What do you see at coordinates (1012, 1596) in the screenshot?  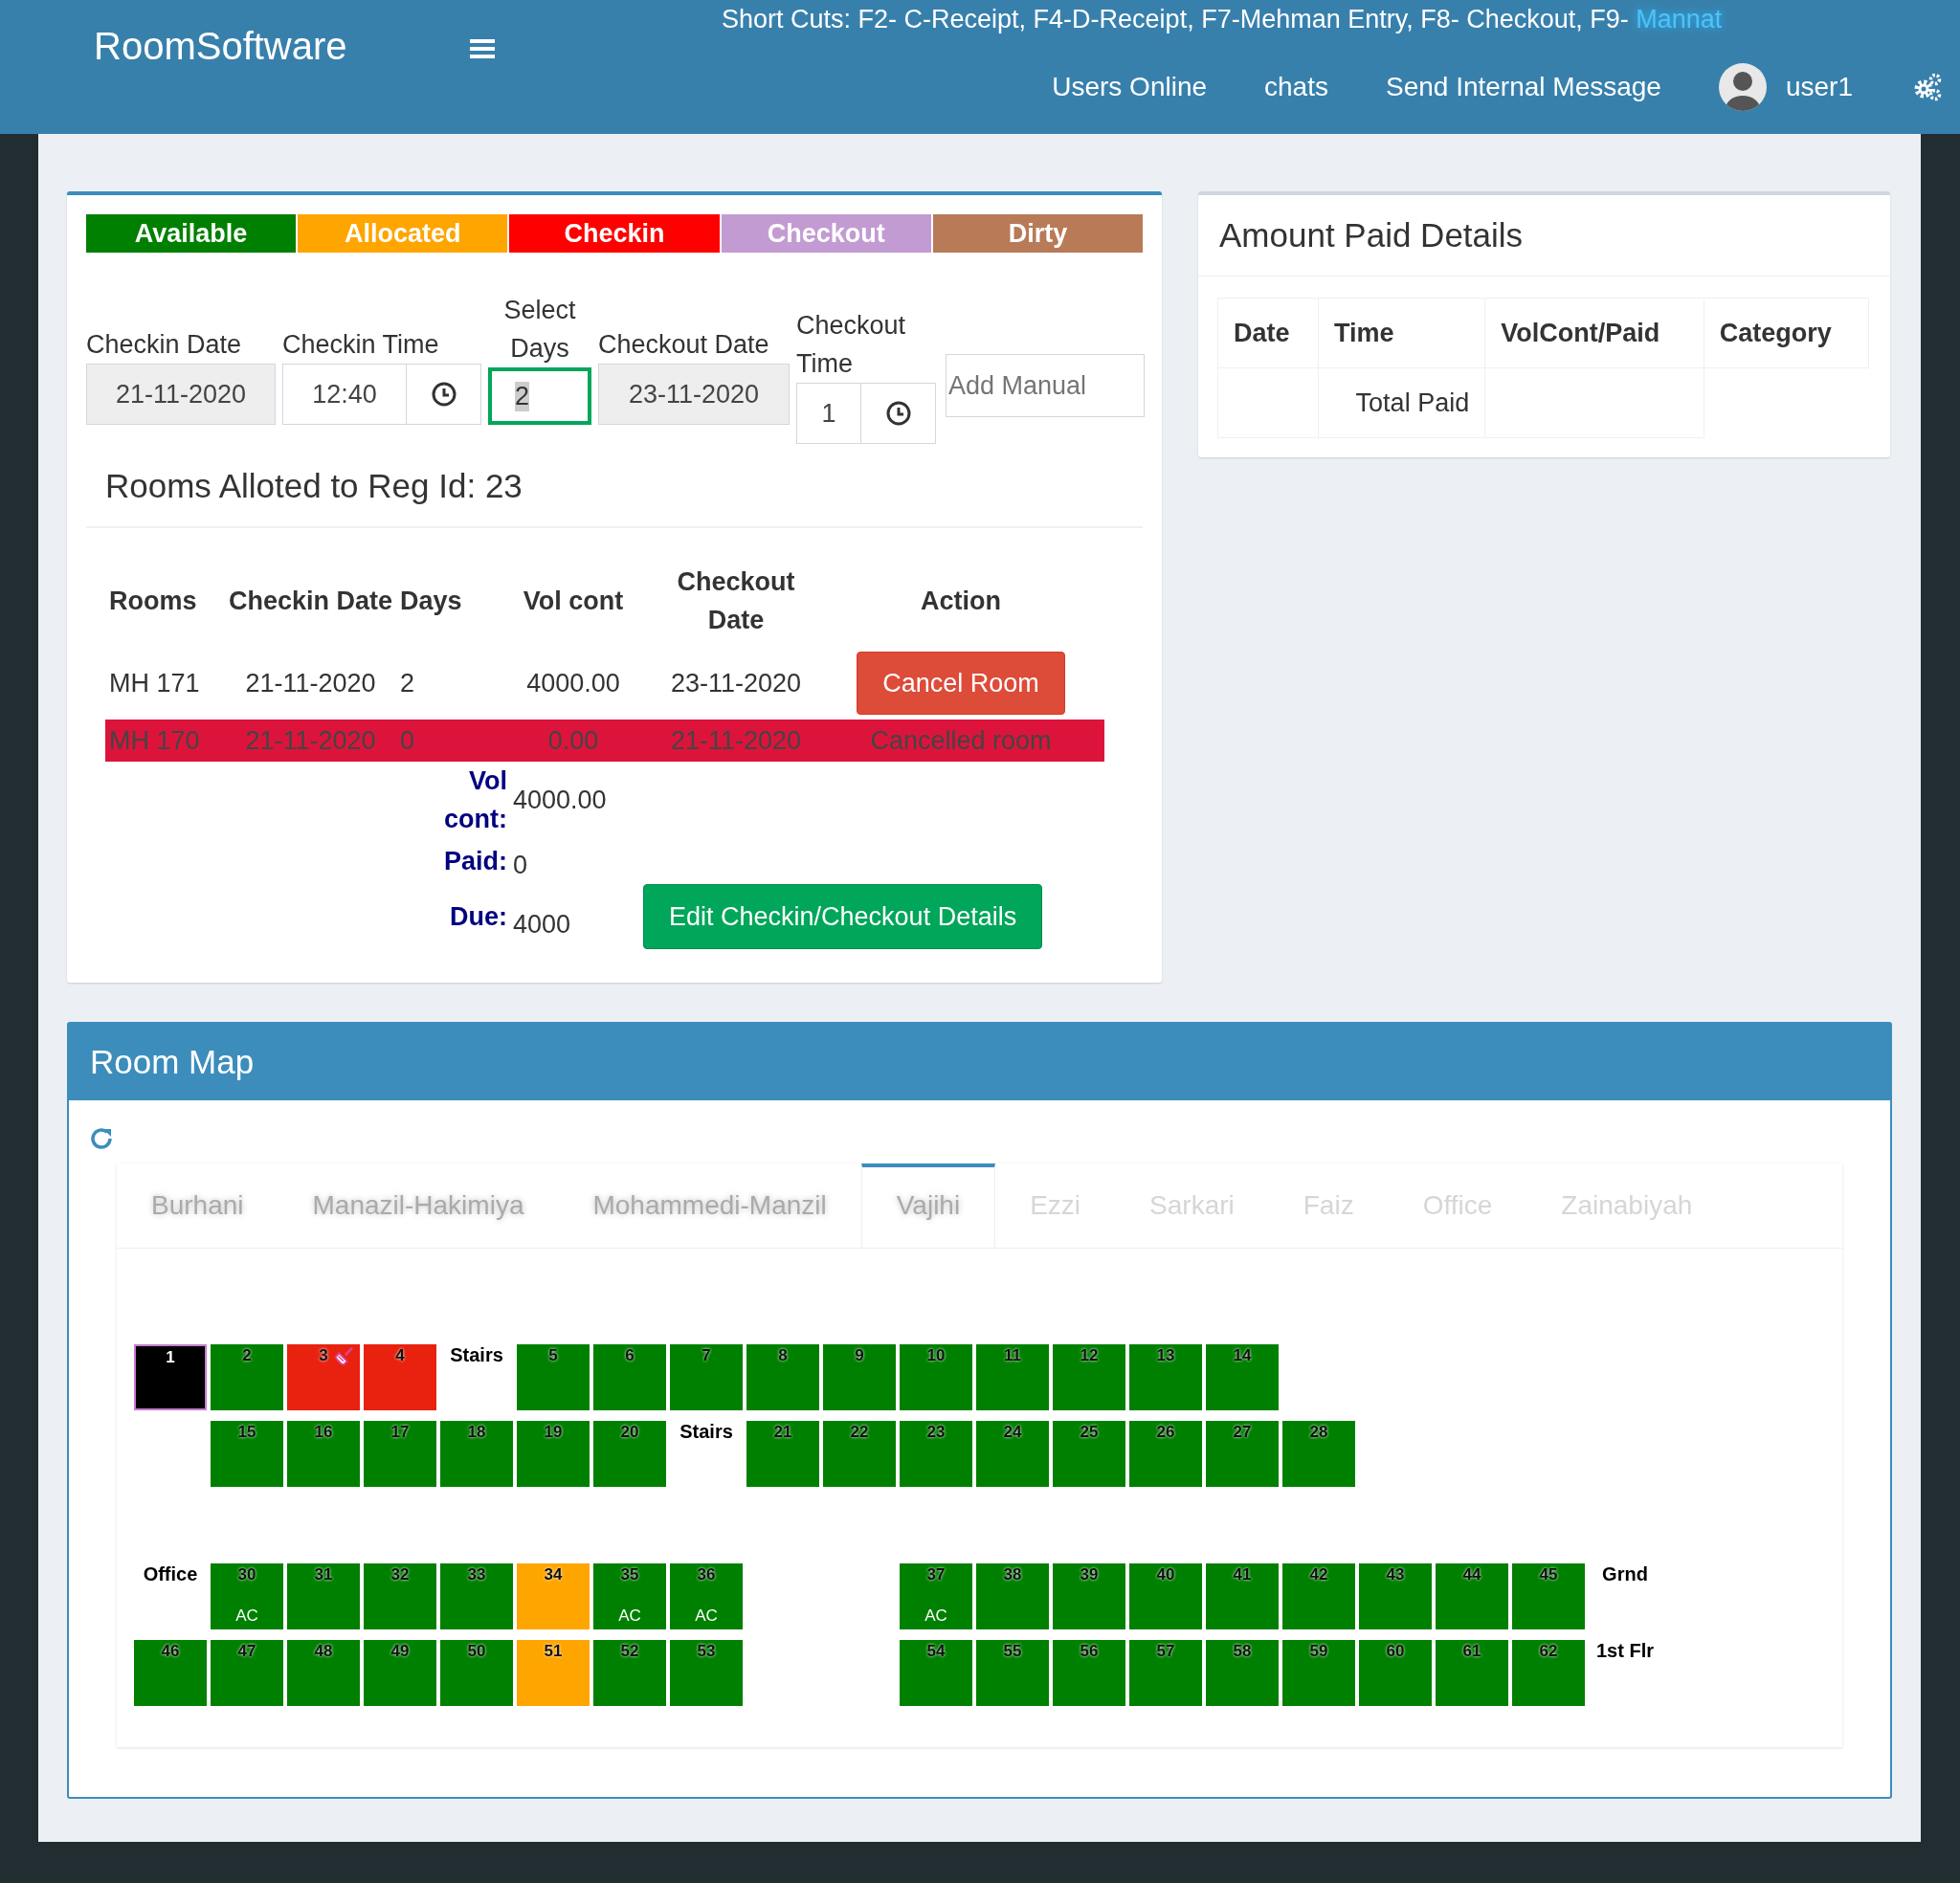 I see `room-tile: 38` at bounding box center [1012, 1596].